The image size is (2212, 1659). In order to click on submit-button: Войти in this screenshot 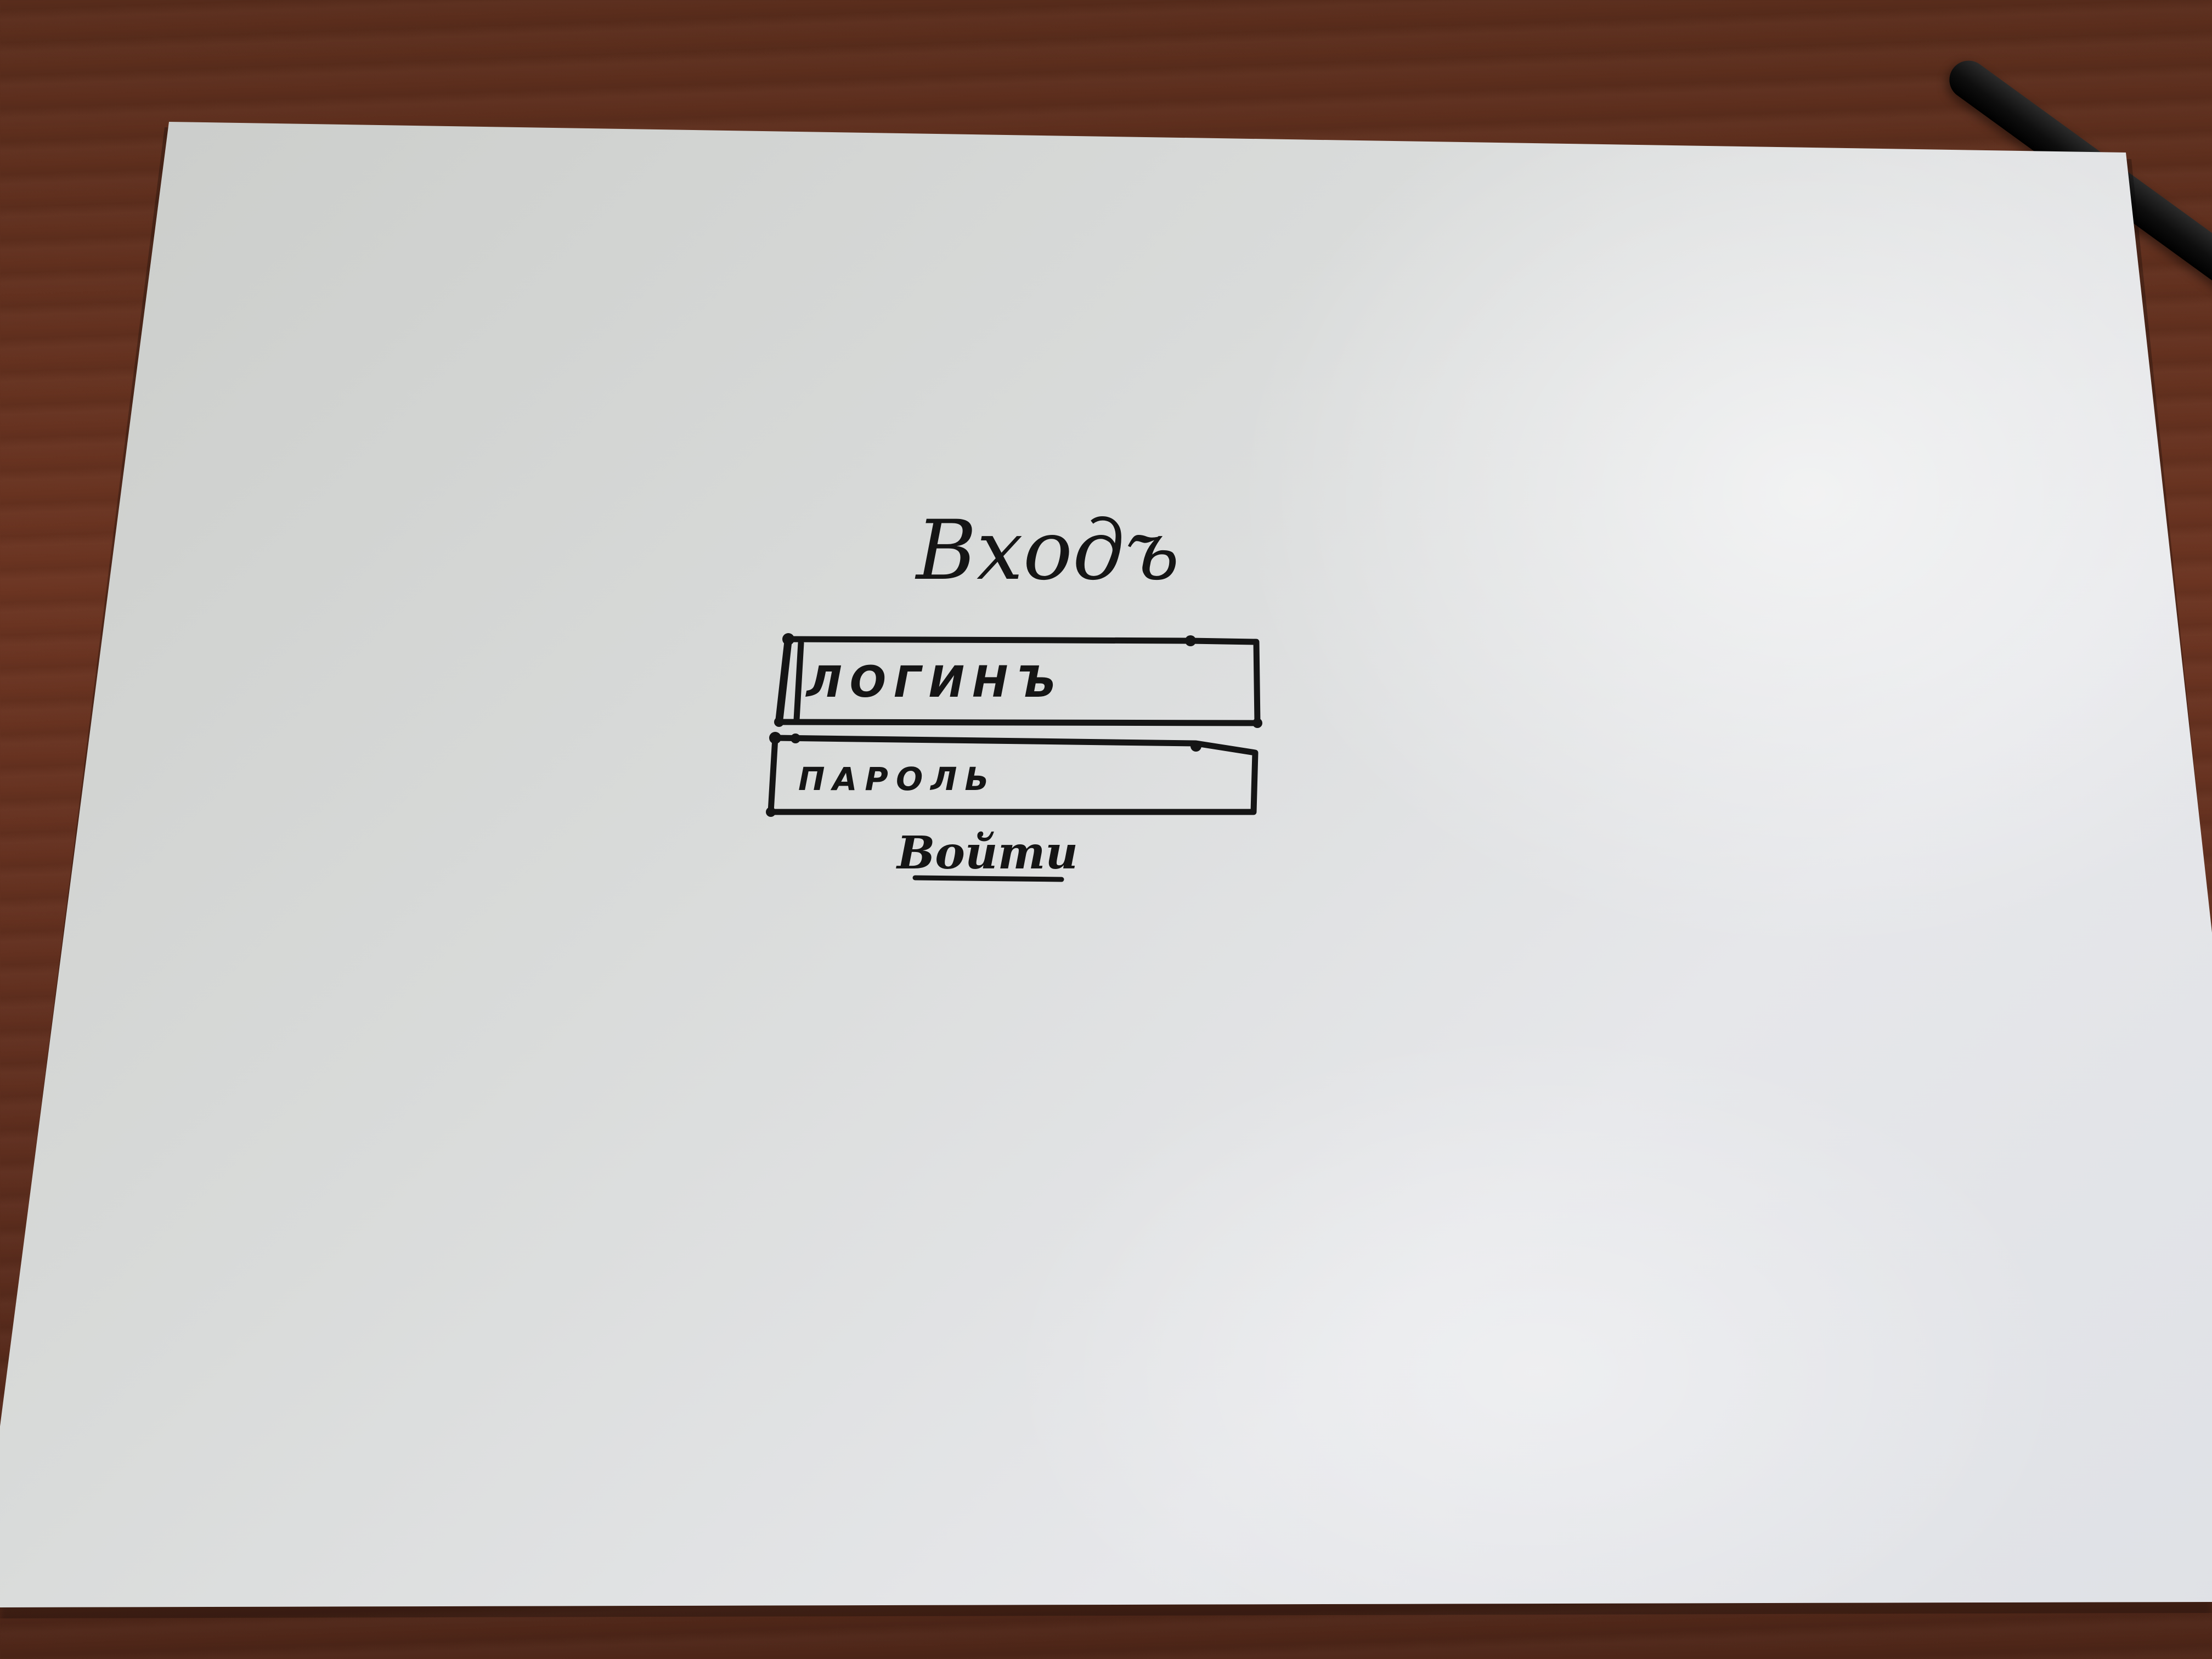, I will do `click(987, 854)`.